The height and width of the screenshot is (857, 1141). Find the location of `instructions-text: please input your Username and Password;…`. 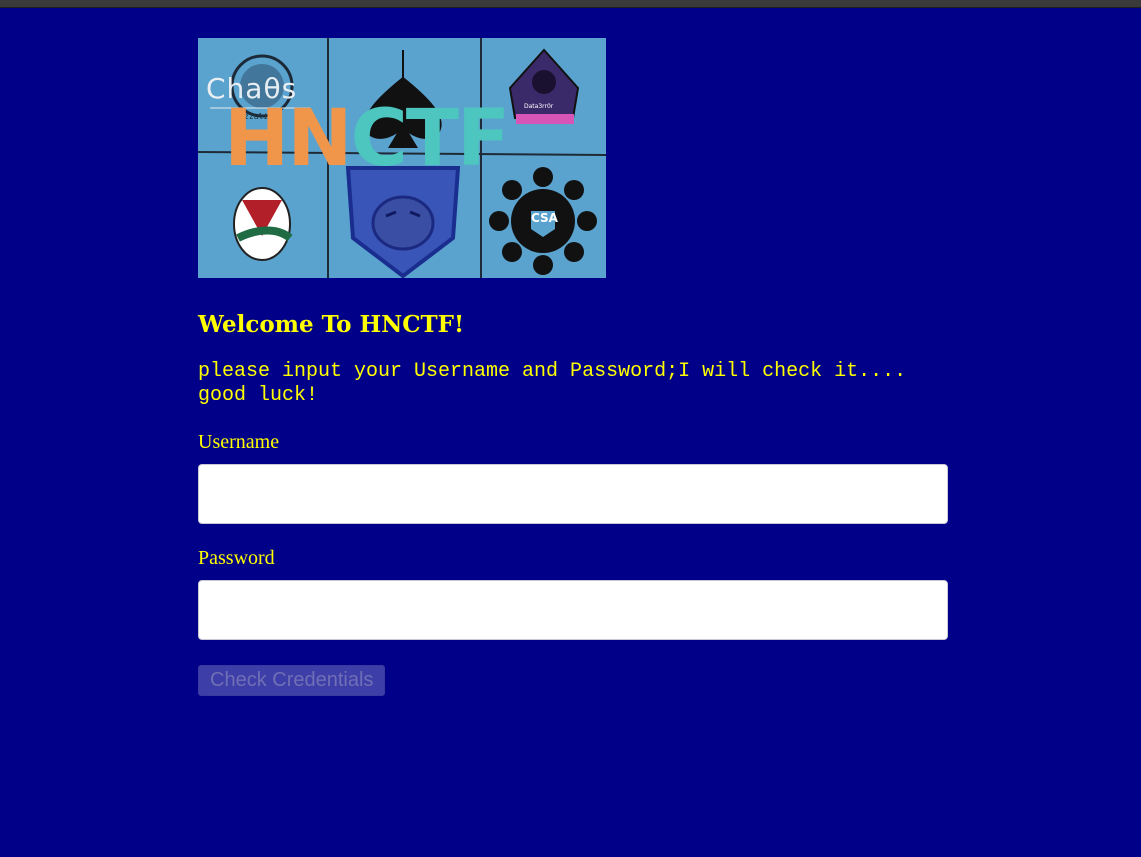

instructions-text: please input your Username and Password;… is located at coordinates (552, 383).